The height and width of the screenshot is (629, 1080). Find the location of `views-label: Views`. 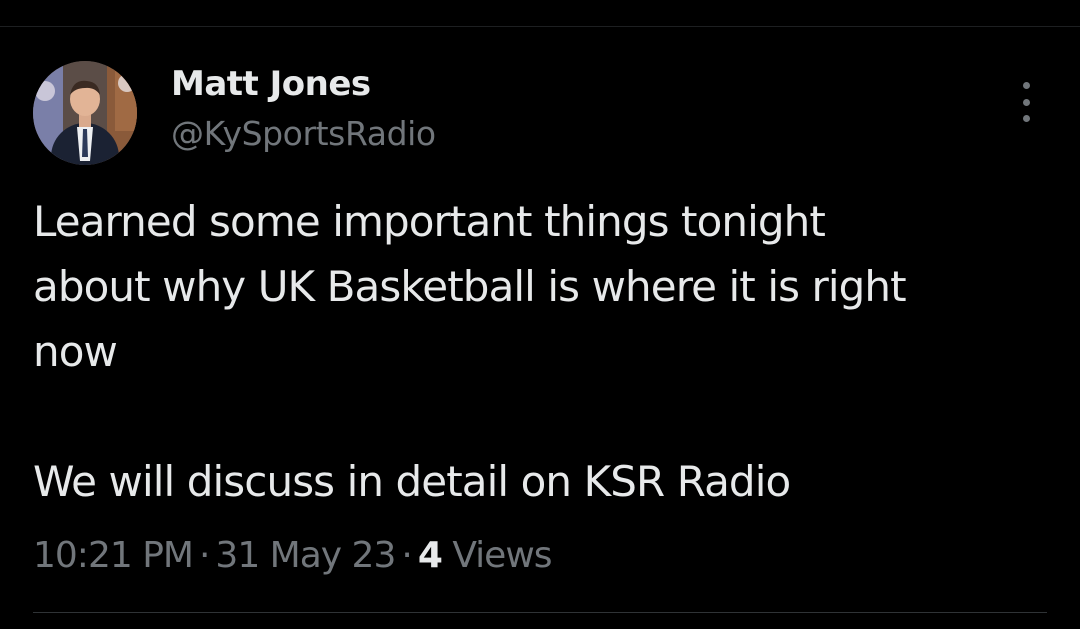

views-label: Views is located at coordinates (502, 555).